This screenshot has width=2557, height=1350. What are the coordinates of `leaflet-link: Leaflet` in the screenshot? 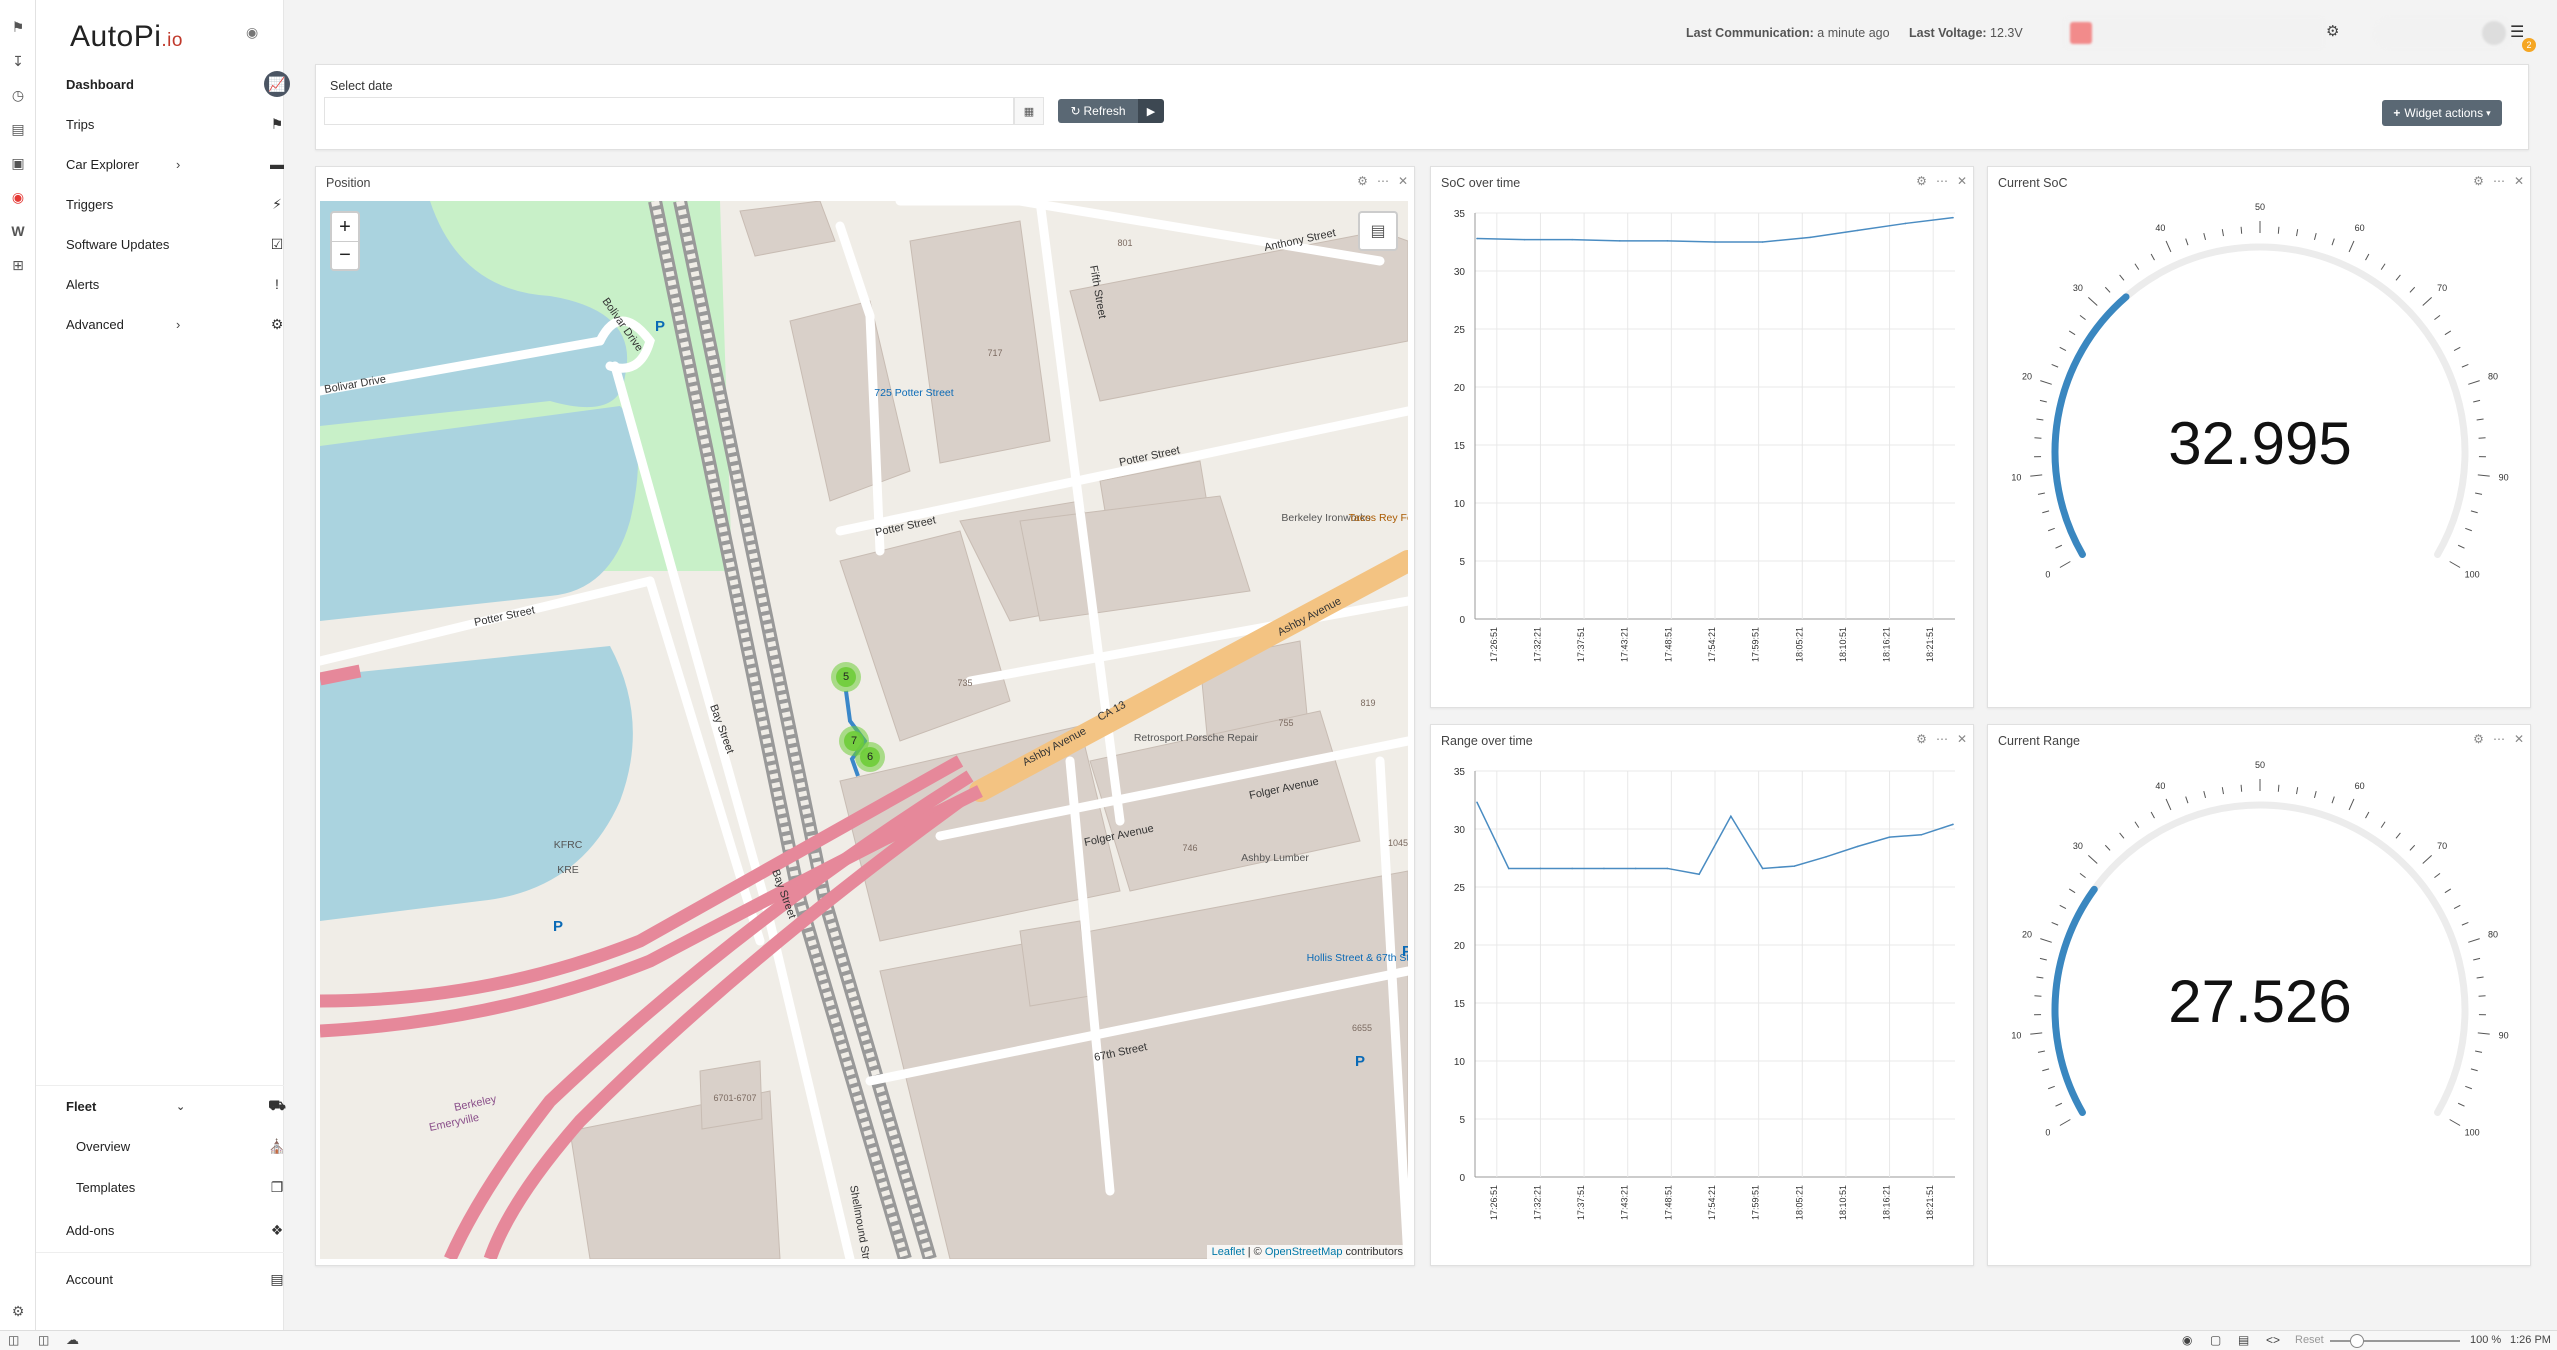 It's located at (1228, 1252).